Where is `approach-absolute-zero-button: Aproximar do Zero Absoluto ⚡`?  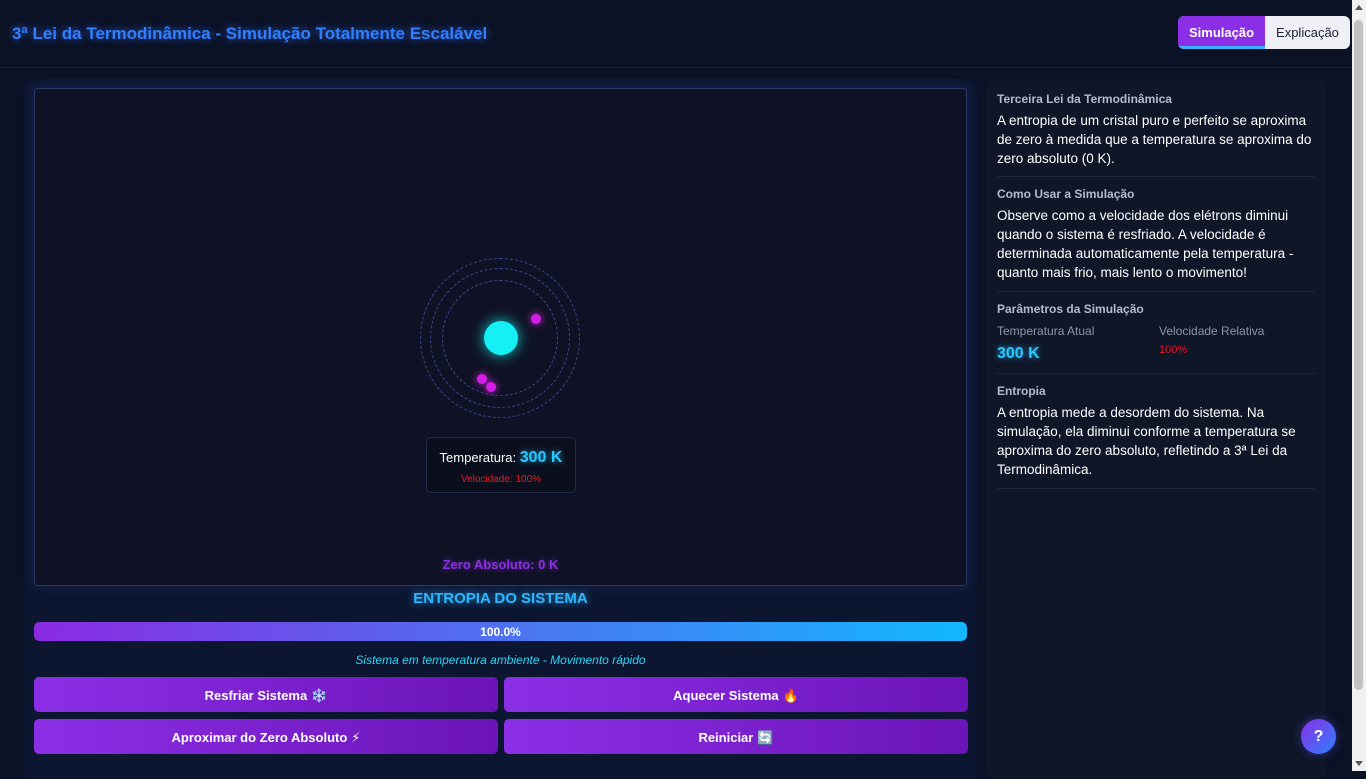 approach-absolute-zero-button: Aproximar do Zero Absoluto ⚡ is located at coordinates (266, 736).